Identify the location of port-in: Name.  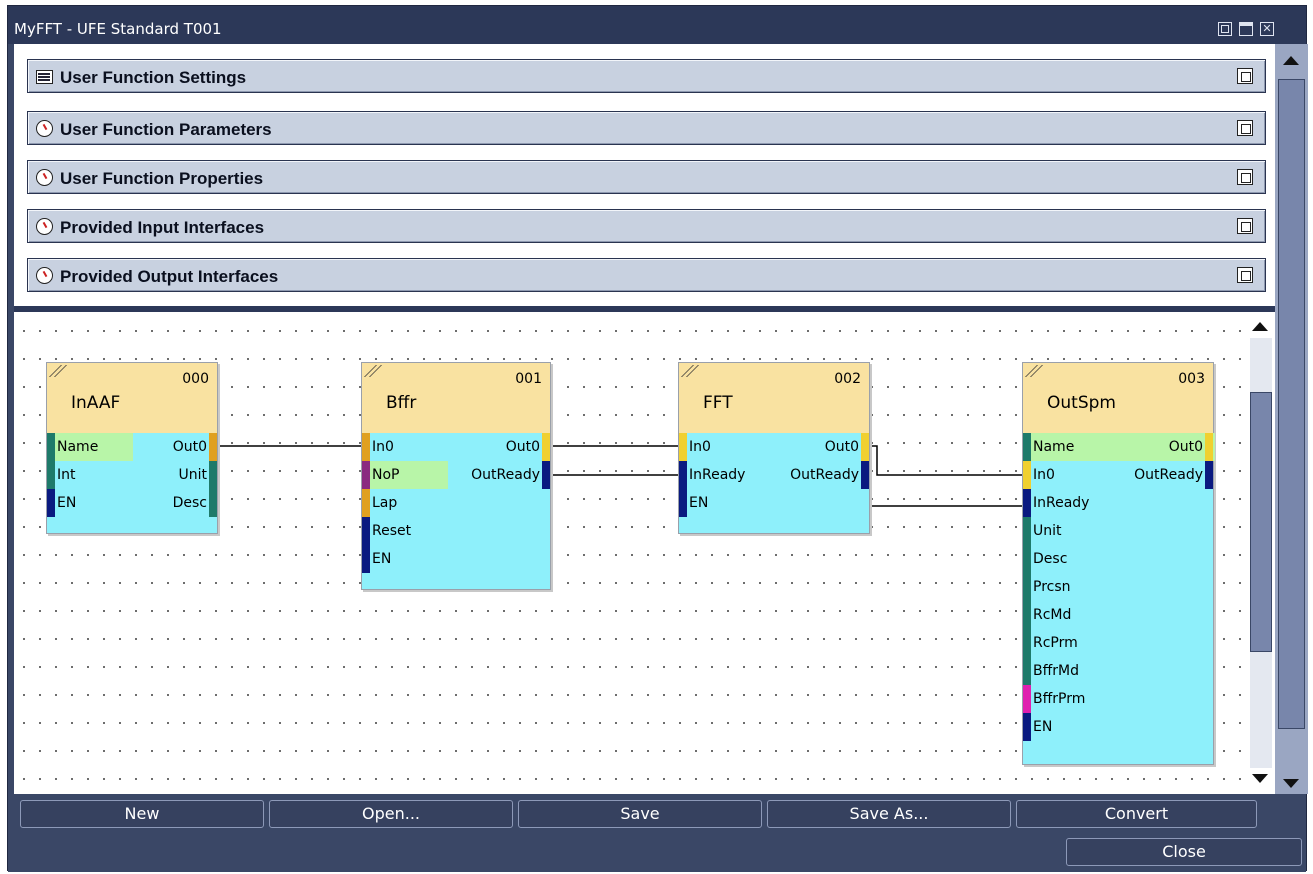
(90, 447).